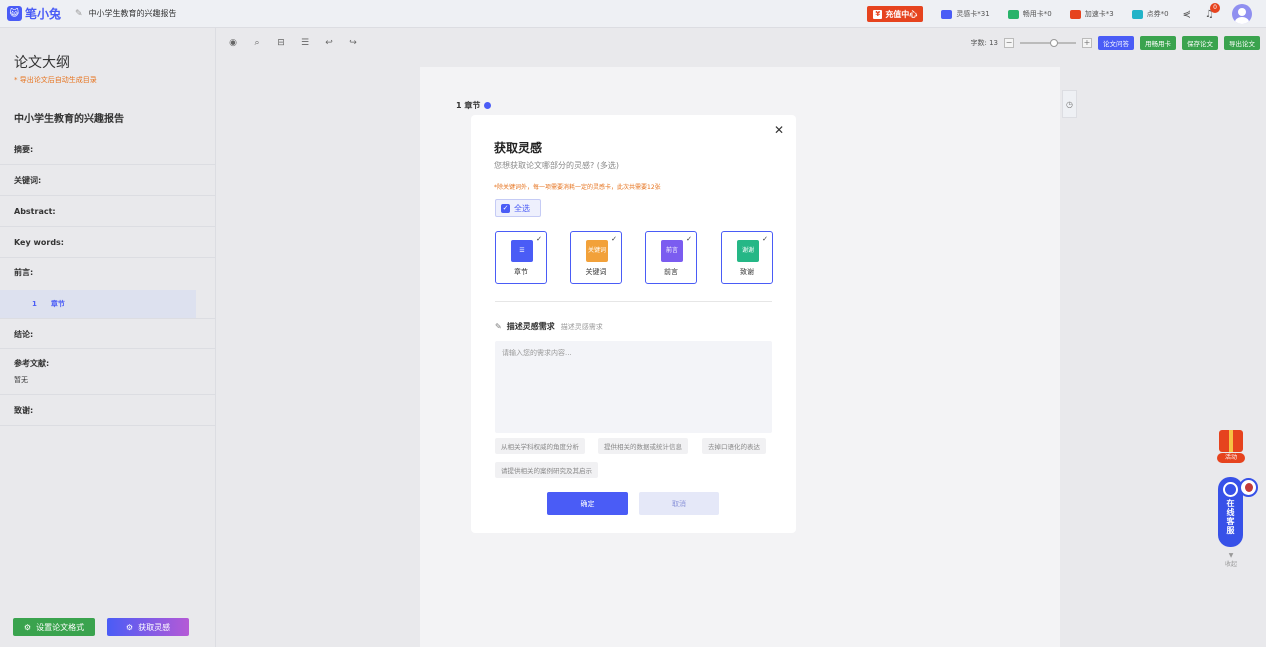 The image size is (1266, 647). Describe the element at coordinates (108, 372) in the screenshot. I see `outline-item-references: 参考文献: 暂无` at that location.